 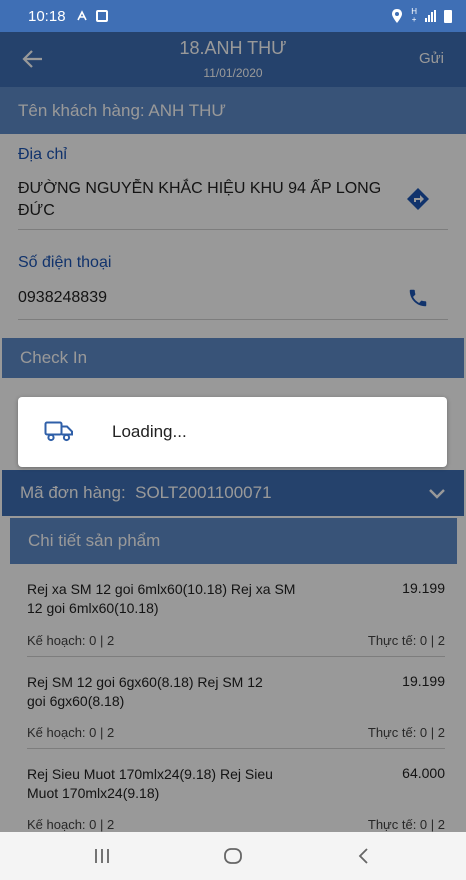 I want to click on chevron-left-icon, so click(x=363, y=856).